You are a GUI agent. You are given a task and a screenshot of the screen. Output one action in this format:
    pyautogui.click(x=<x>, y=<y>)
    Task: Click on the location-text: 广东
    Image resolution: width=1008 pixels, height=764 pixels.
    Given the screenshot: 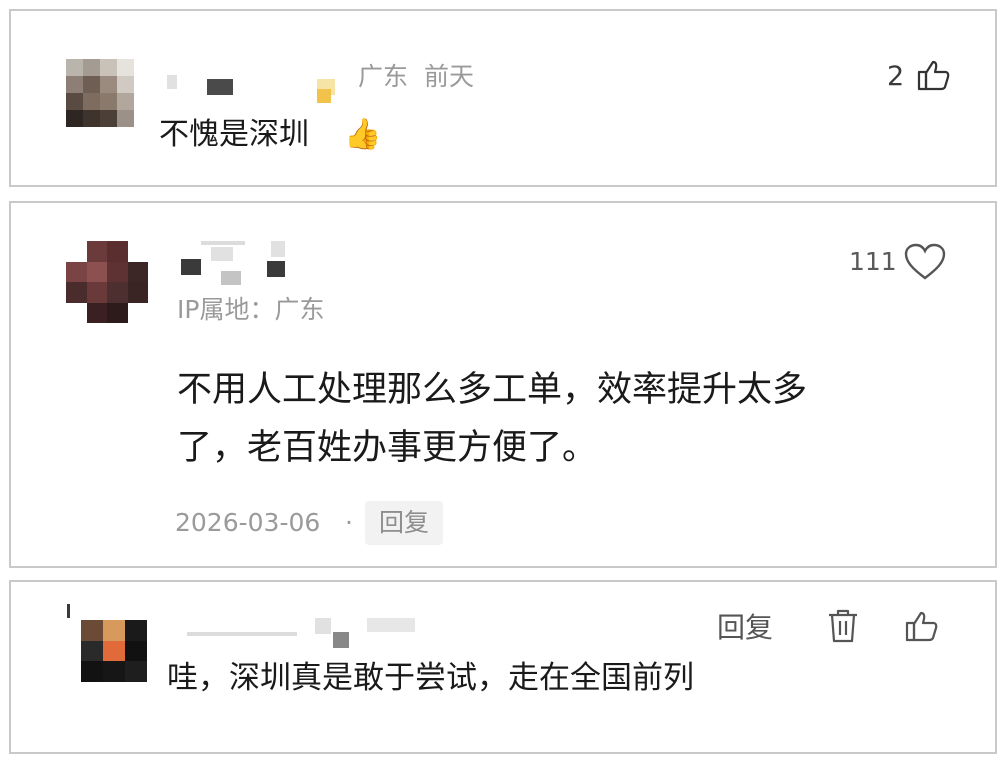 What is the action you would take?
    pyautogui.click(x=383, y=76)
    